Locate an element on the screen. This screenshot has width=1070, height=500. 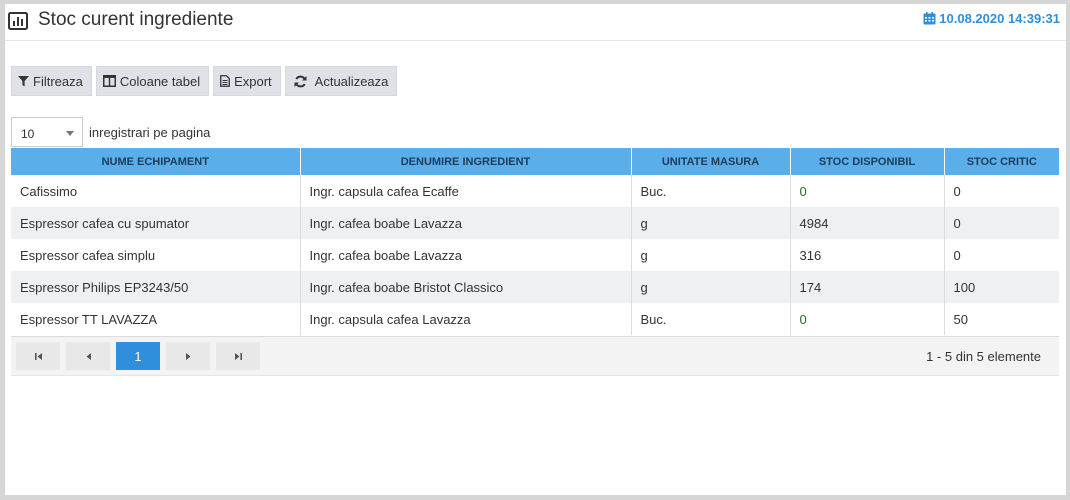
table-columns-button-label: Coloane tabel is located at coordinates (160, 81).